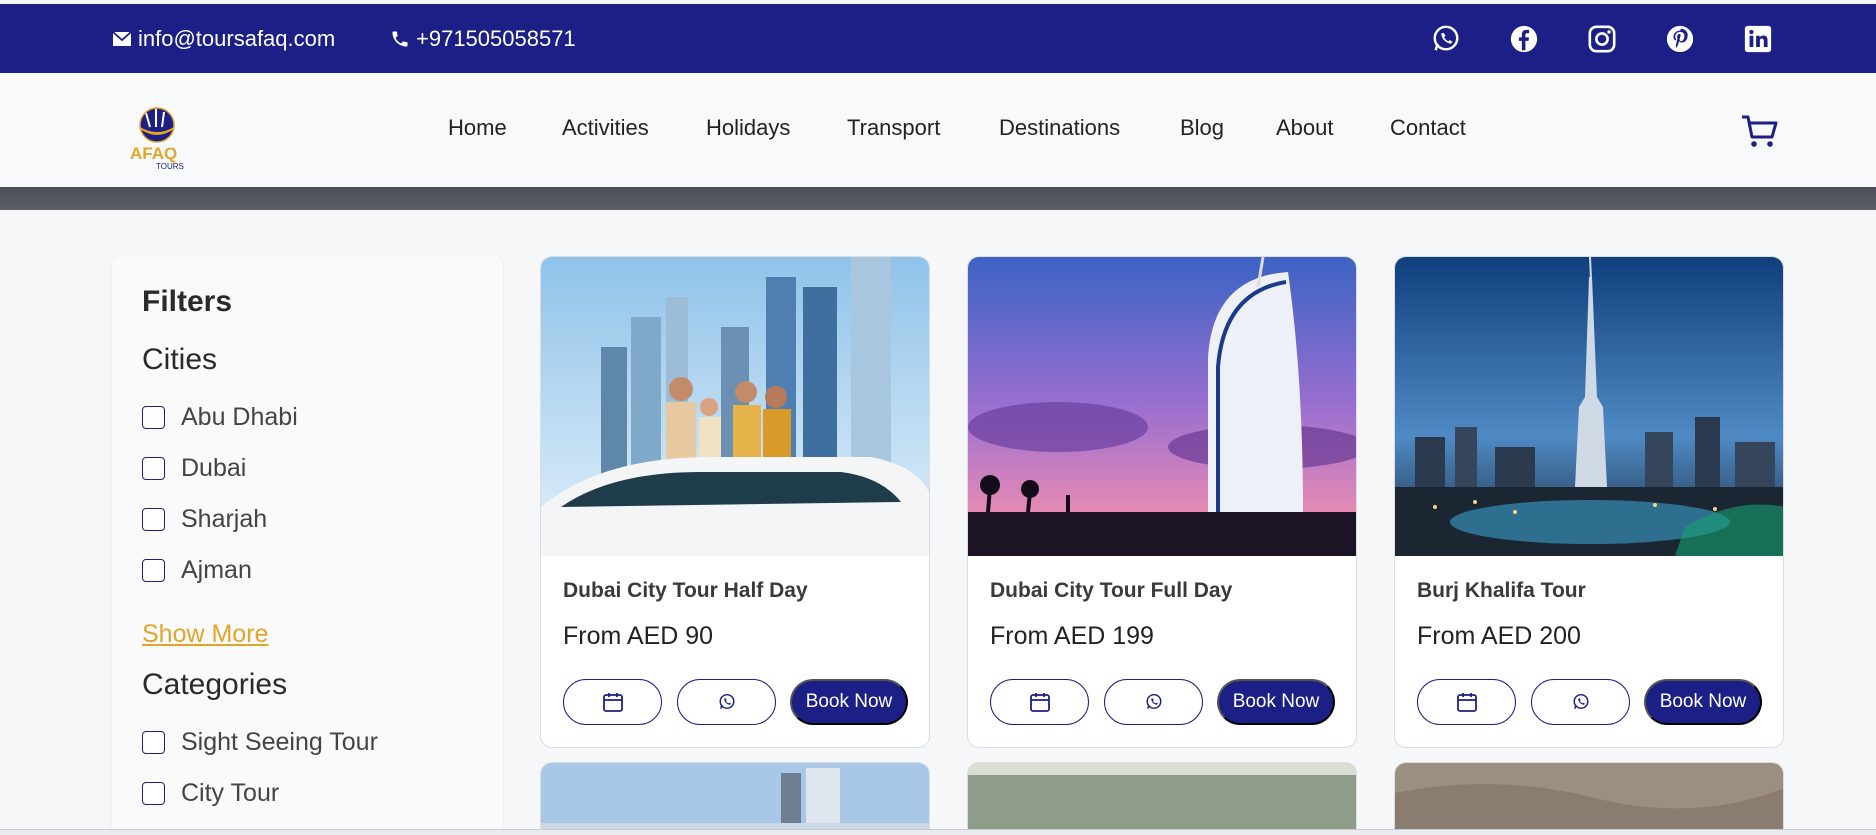 This screenshot has width=1876, height=835. What do you see at coordinates (1680, 39) in the screenshot?
I see `pinterest-icon` at bounding box center [1680, 39].